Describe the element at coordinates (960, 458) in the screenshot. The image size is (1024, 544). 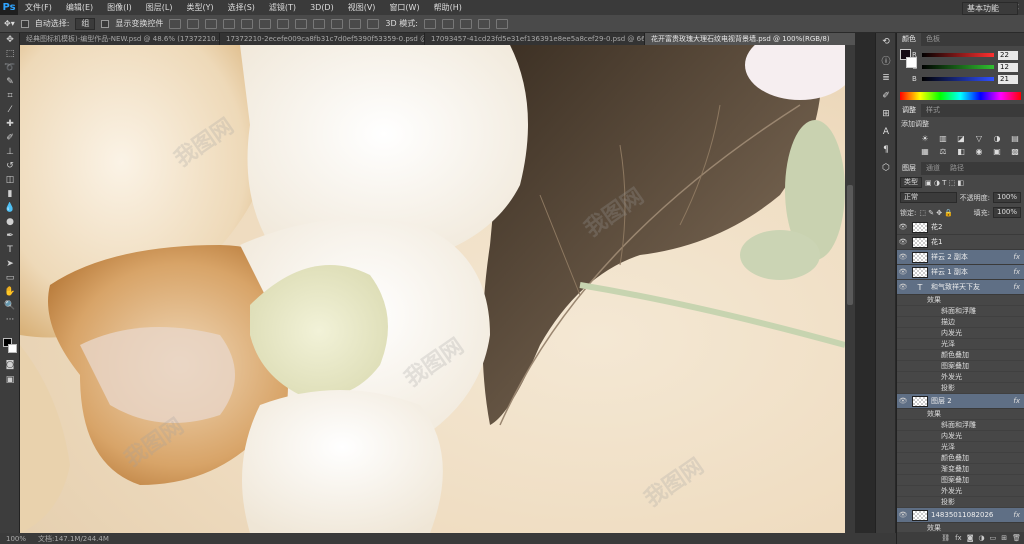
I see `effect-item: 颜色叠加` at that location.